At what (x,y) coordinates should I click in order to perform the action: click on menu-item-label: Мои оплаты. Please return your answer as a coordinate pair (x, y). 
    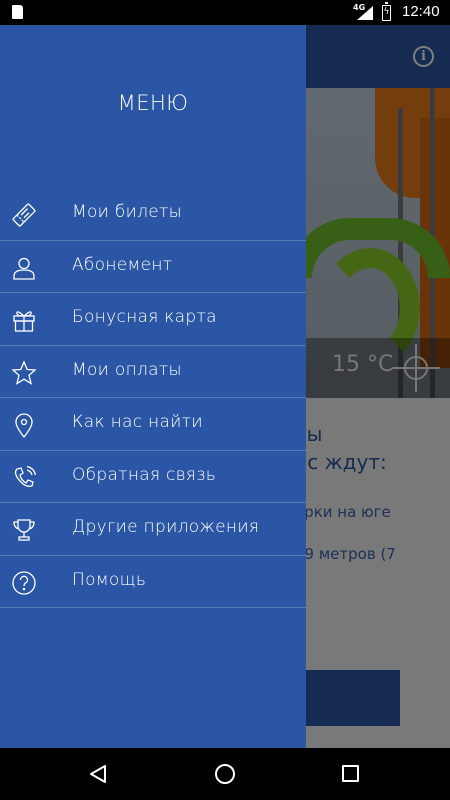
    Looking at the image, I should click on (127, 369).